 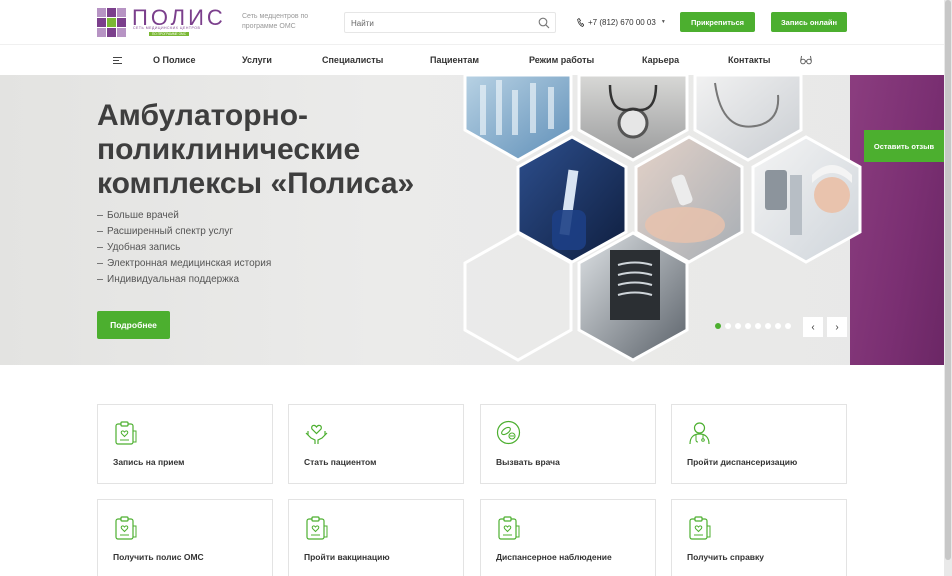 I want to click on search-icon, so click(x=544, y=23).